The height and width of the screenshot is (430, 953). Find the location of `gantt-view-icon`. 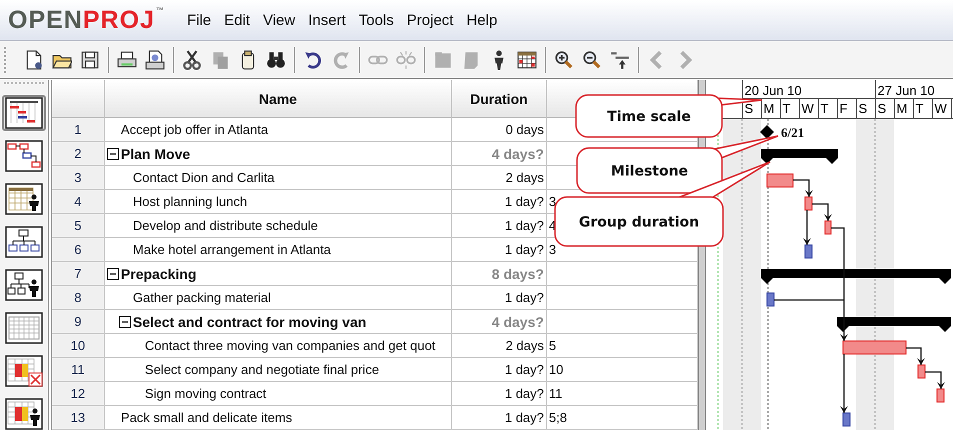

gantt-view-icon is located at coordinates (24, 112).